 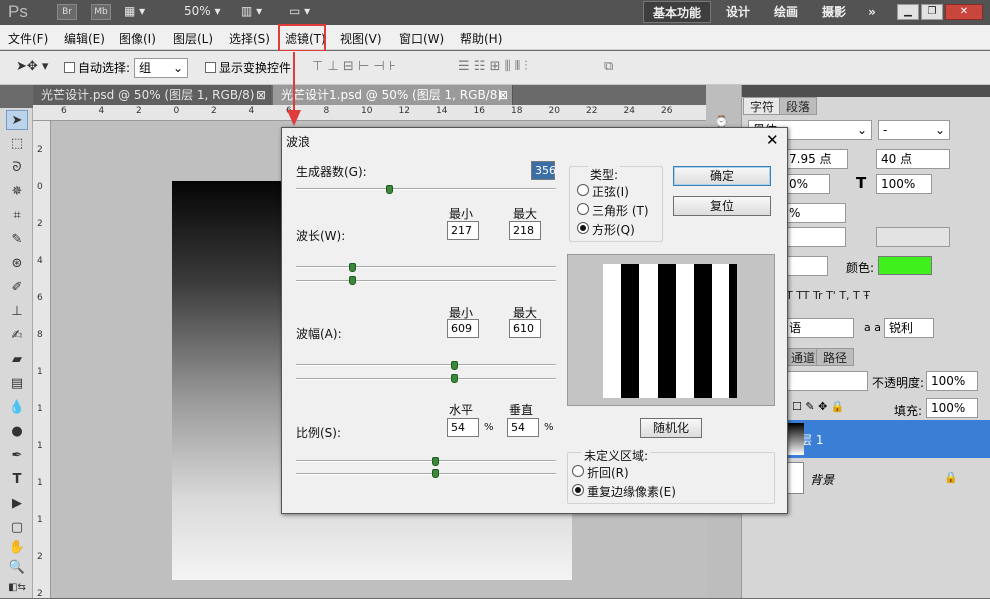 What do you see at coordinates (463, 328) in the screenshot?
I see `amplitude-min-input: 609` at bounding box center [463, 328].